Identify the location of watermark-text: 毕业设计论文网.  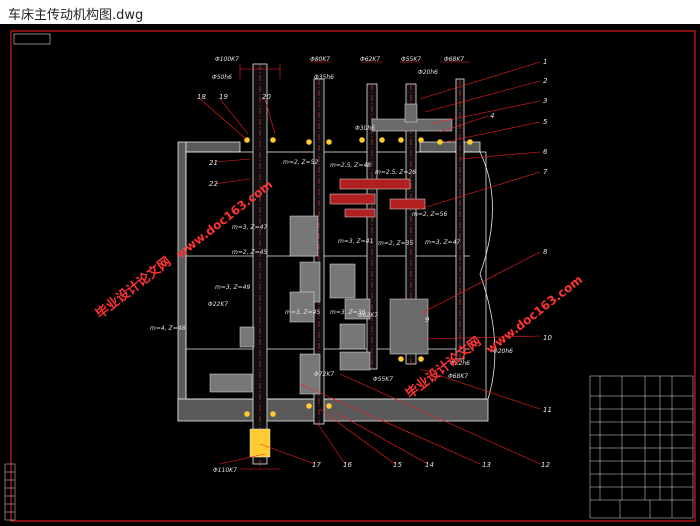
(134, 288).